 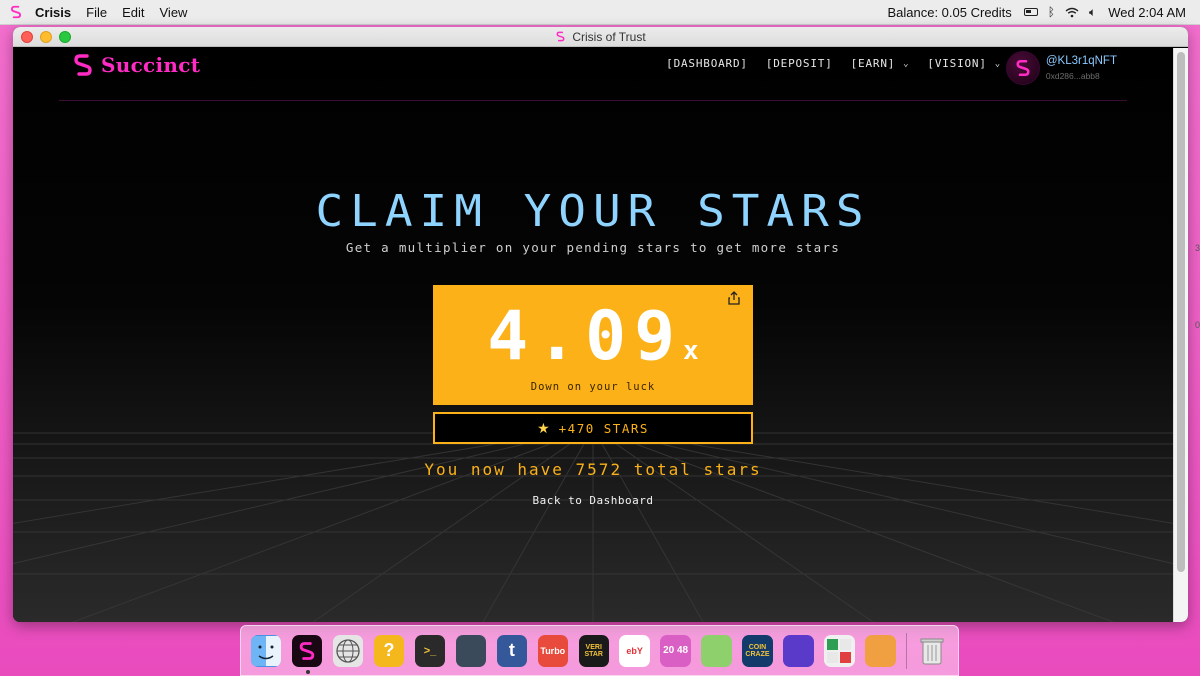 I want to click on question-block-icon: ?, so click(x=389, y=650).